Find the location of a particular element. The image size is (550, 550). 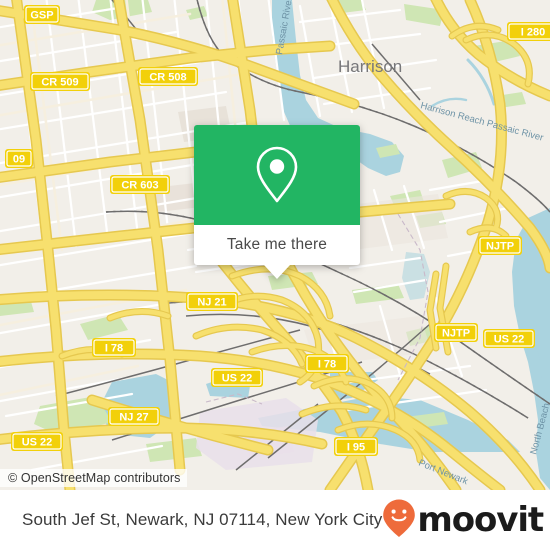

moovit-wordmark: moovit is located at coordinates (480, 520).